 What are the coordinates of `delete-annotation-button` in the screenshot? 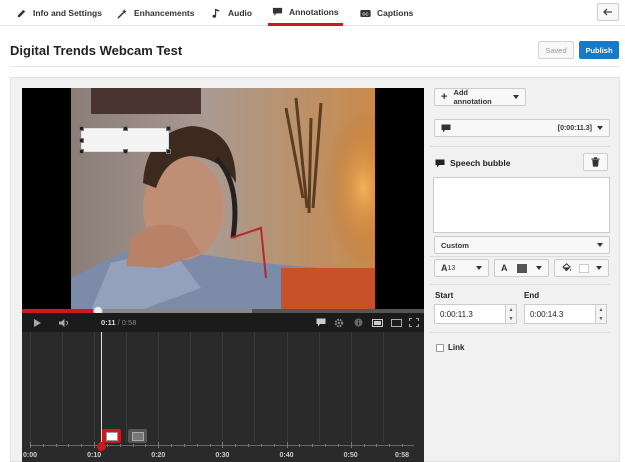 It's located at (595, 162).